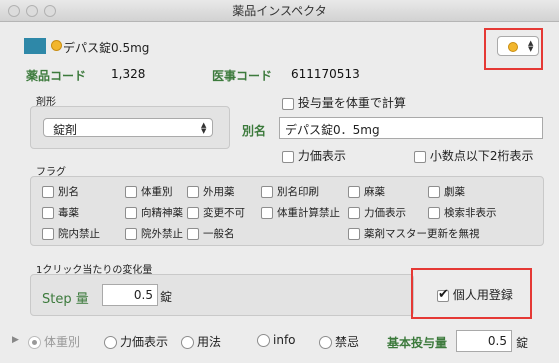  I want to click on base-dose-value: 0.5, so click(497, 341).